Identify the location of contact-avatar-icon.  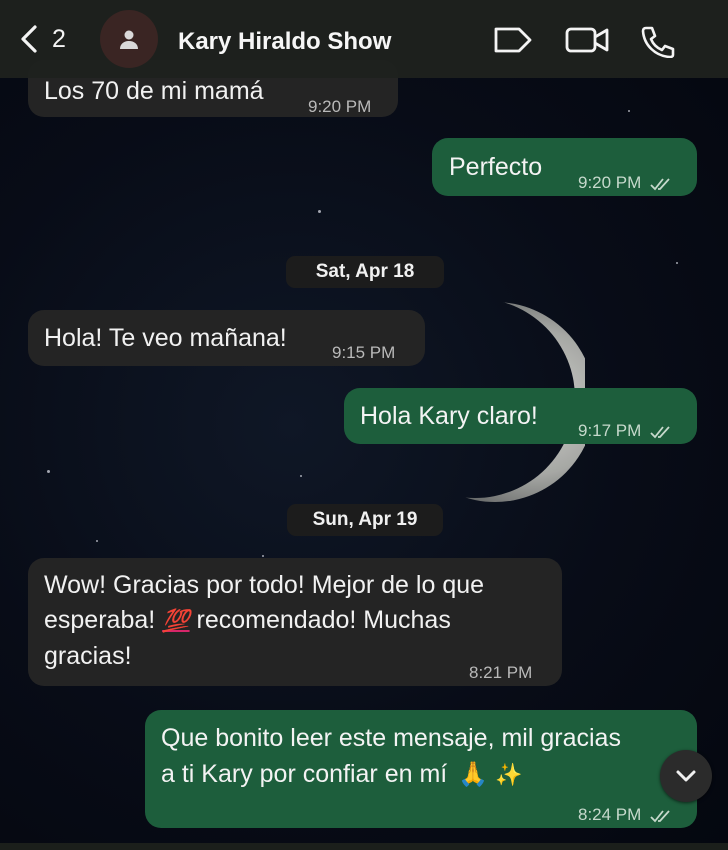
(129, 39).